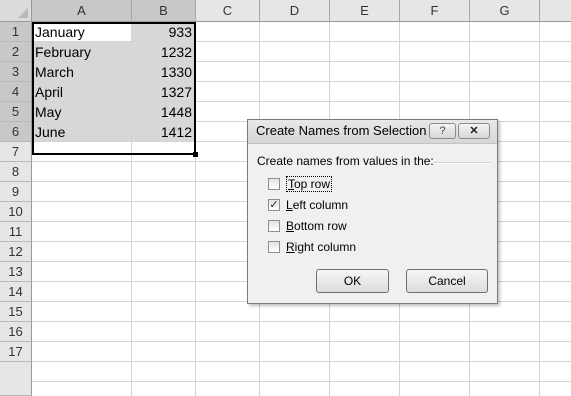 The width and height of the screenshot is (571, 396). What do you see at coordinates (16, 152) in the screenshot?
I see `row-header: 7` at bounding box center [16, 152].